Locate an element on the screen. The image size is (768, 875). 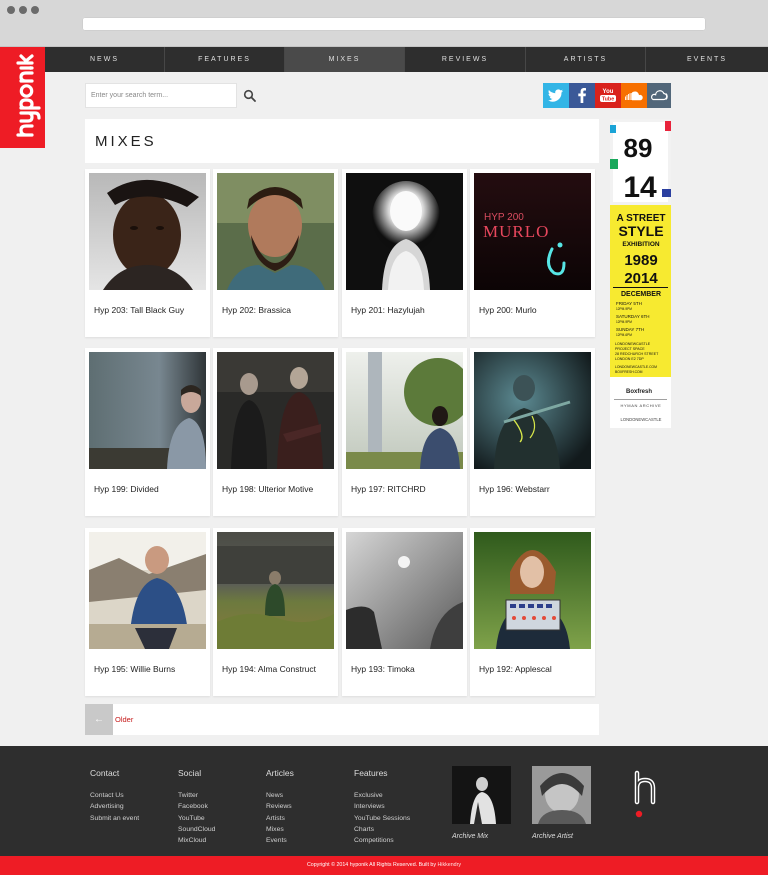
ad-date-1: FRIDAY 5TH is located at coordinates (629, 303).